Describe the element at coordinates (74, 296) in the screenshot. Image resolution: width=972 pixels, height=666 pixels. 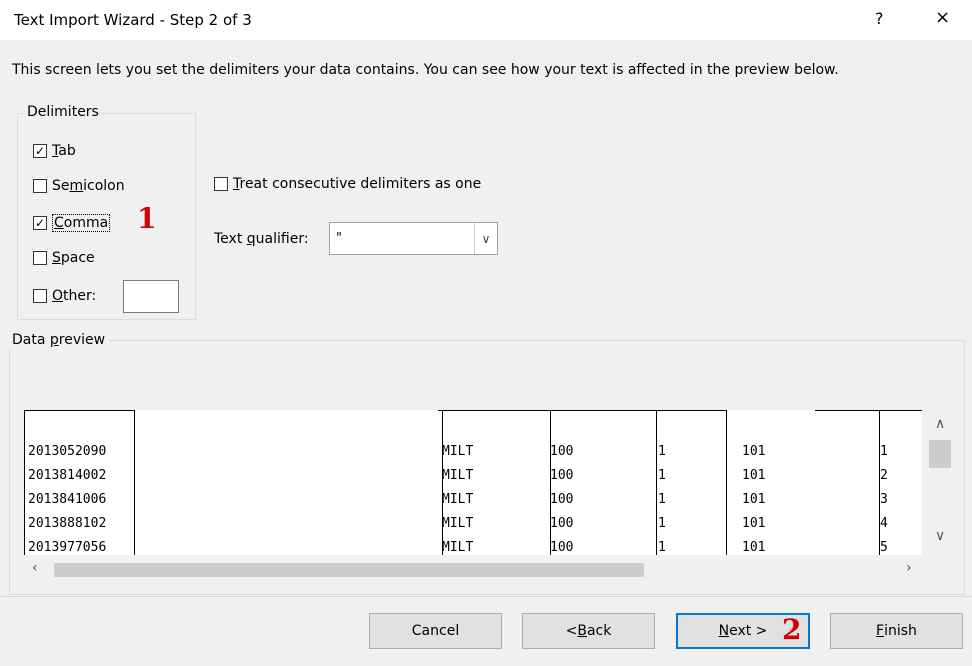
I see `other-label: Other:` at that location.